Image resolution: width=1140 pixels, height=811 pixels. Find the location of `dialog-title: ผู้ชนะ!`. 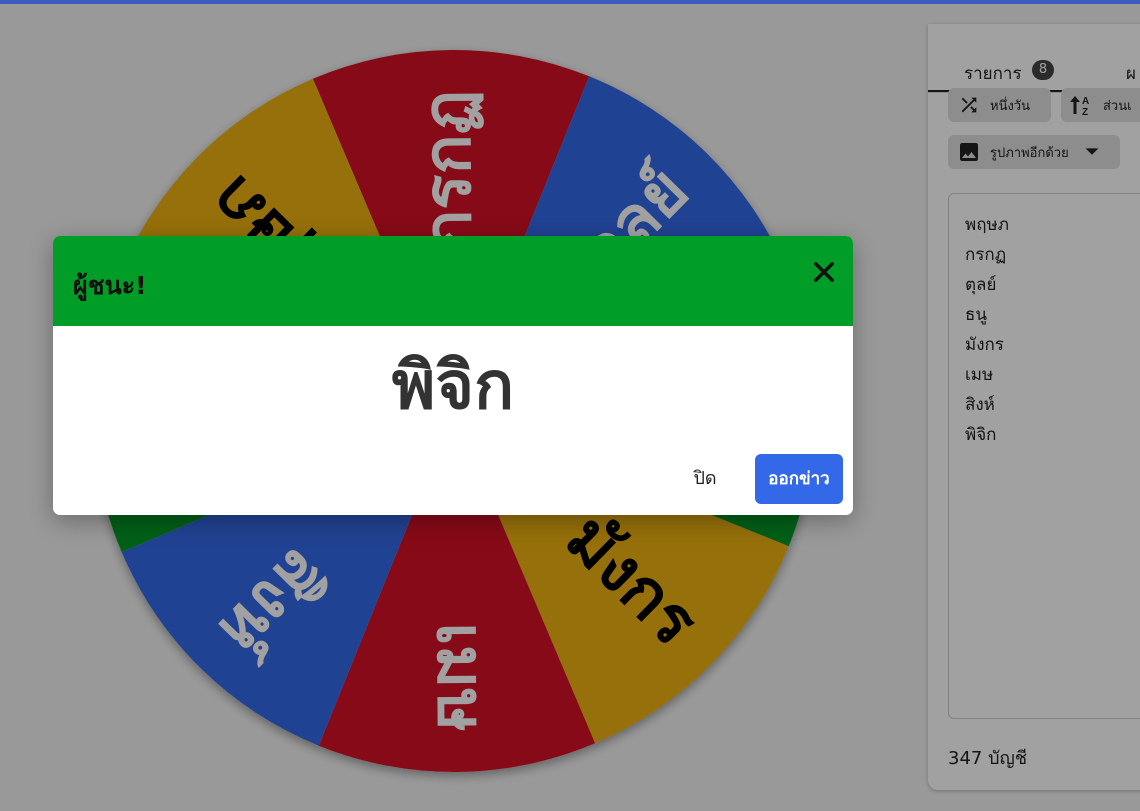

dialog-title: ผู้ชนะ! is located at coordinates (110, 285).